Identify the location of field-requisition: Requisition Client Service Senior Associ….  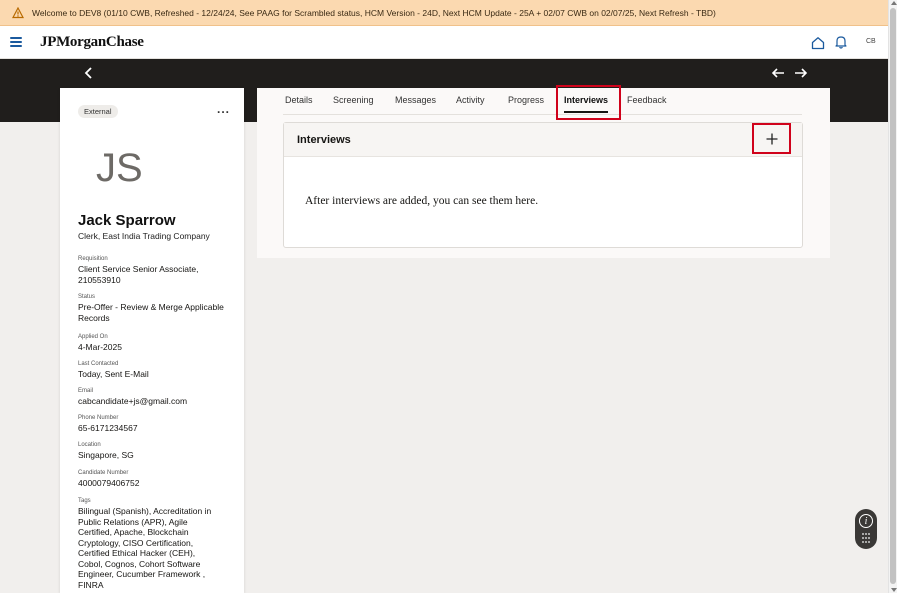
(153, 270).